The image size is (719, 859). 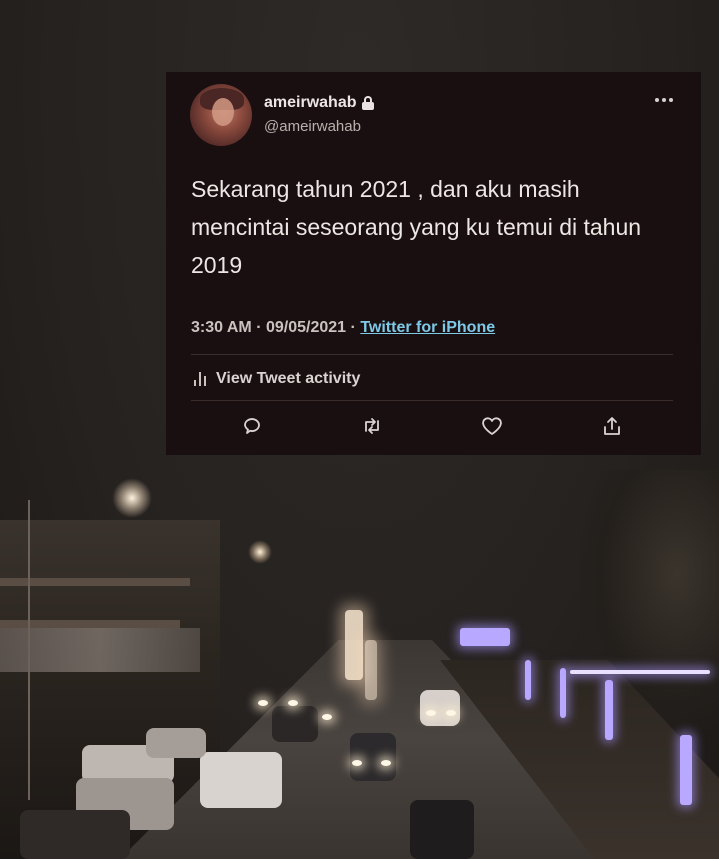 I want to click on street-lamp-pole, so click(x=29, y=650).